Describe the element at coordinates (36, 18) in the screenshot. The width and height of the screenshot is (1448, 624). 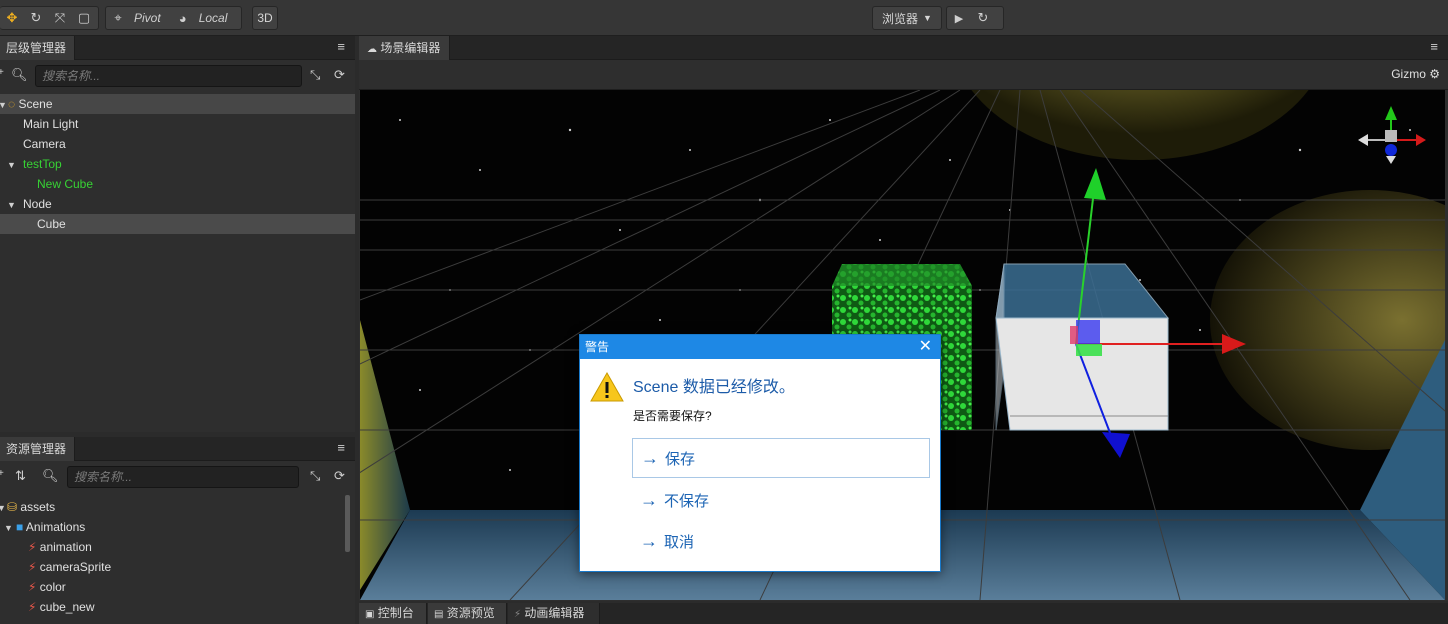
I see `rotate-tool-icon: ↻` at that location.